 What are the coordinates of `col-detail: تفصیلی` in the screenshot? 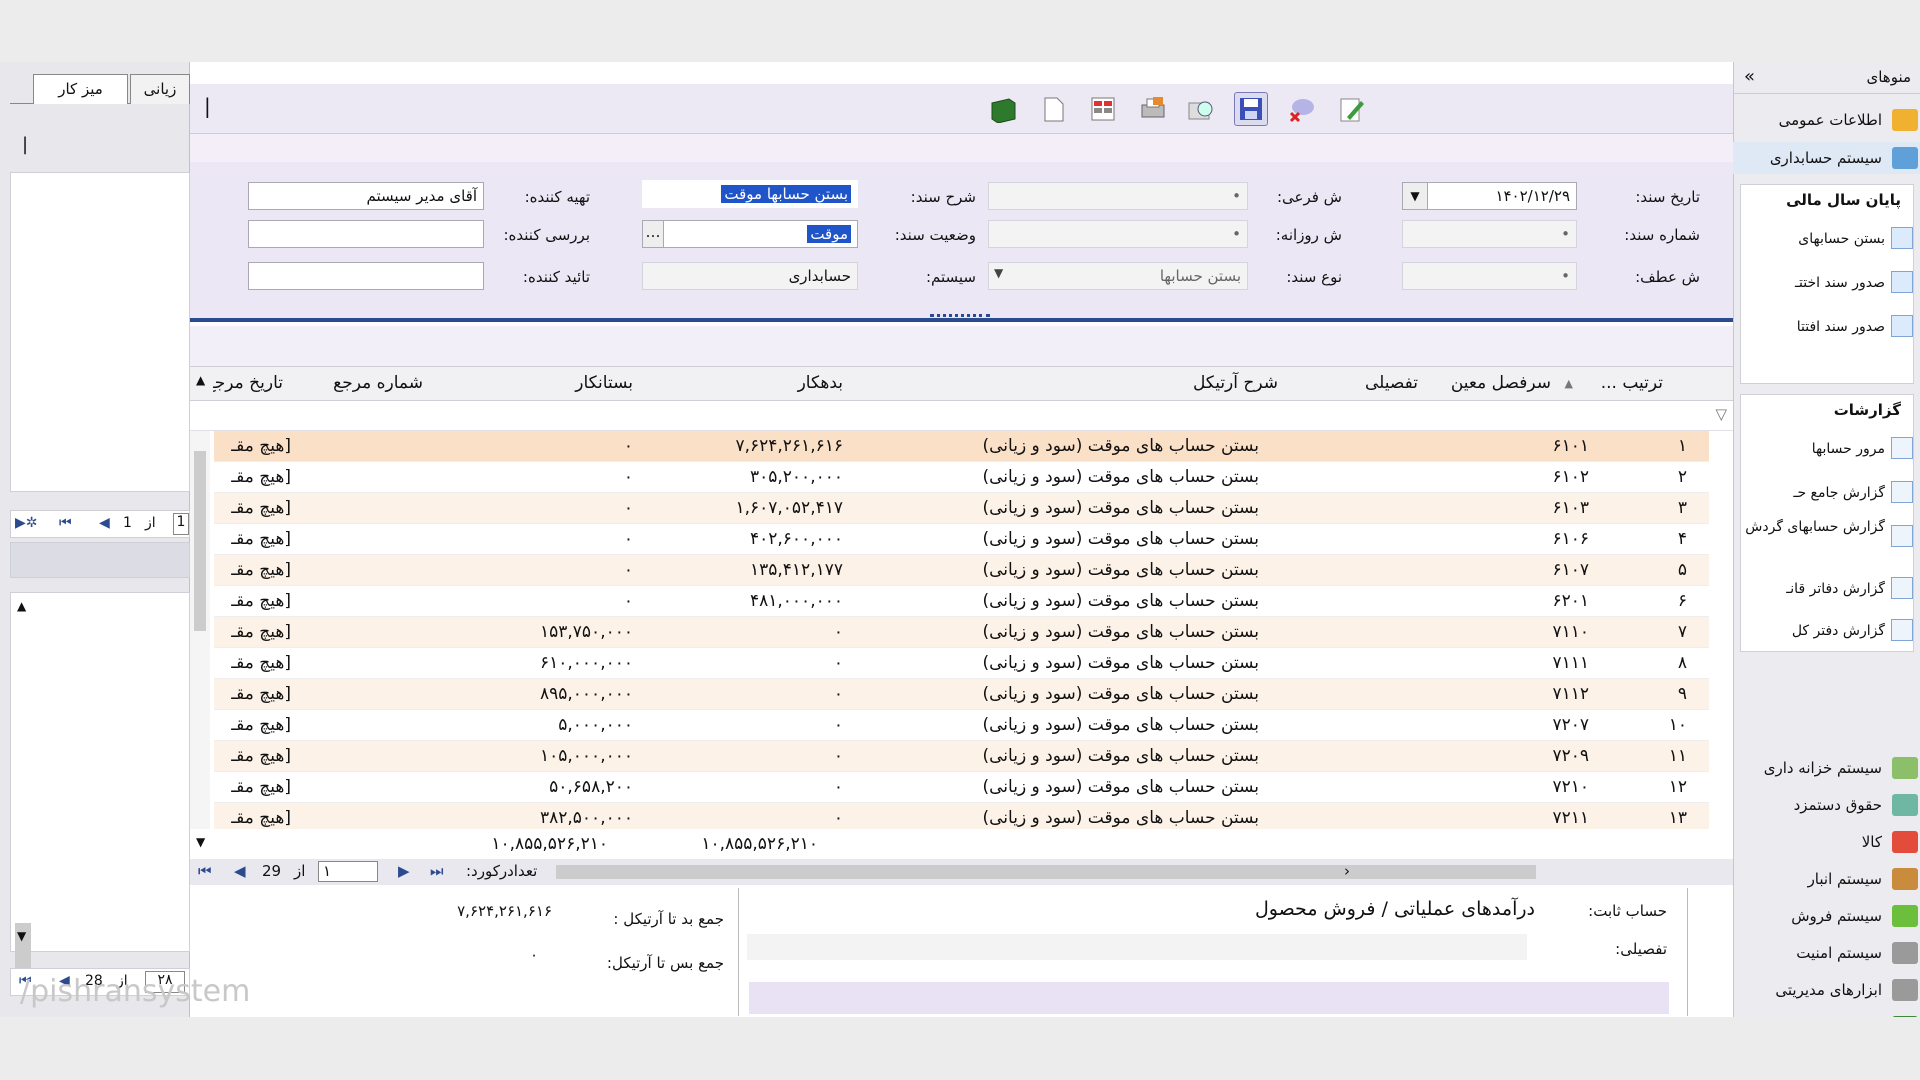 It's located at (1391, 383).